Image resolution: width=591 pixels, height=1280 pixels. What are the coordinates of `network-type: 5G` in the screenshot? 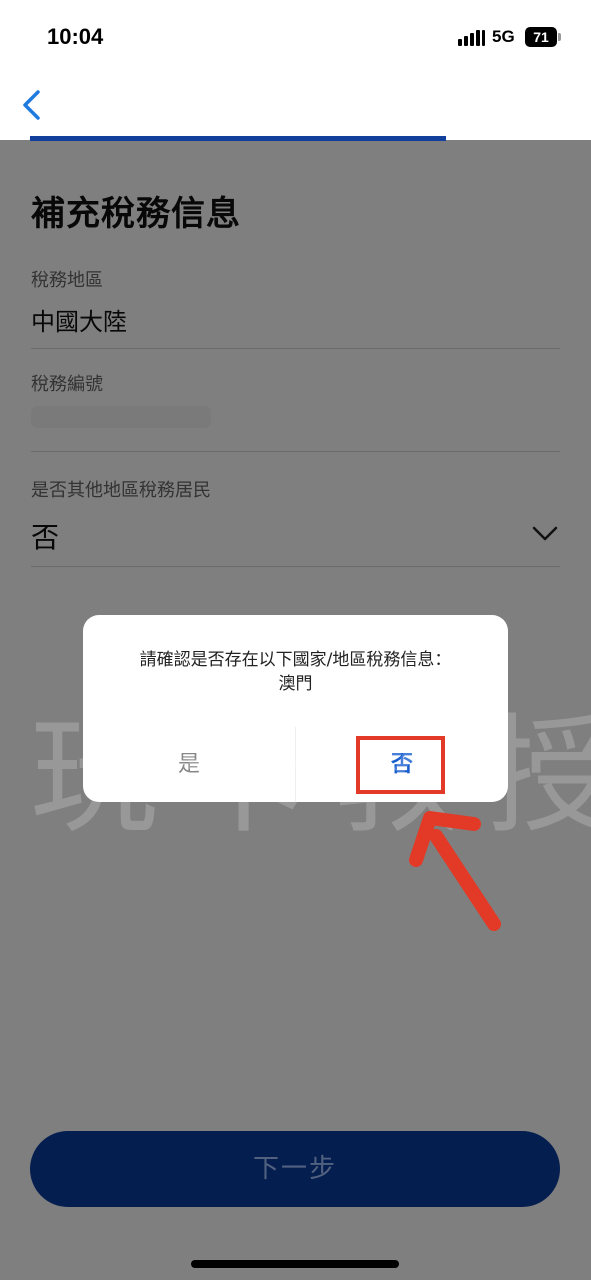 It's located at (503, 36).